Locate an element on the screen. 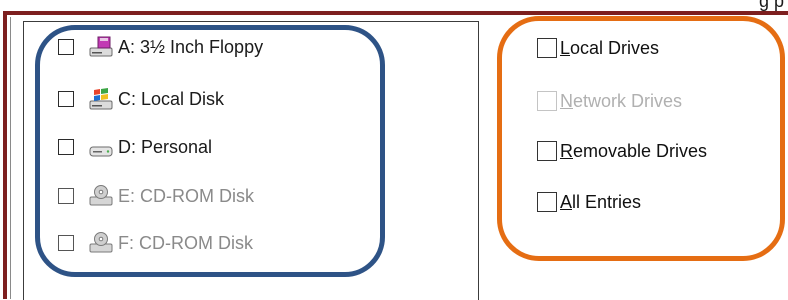  option-network-drives: Network Drives is located at coordinates (609, 101).